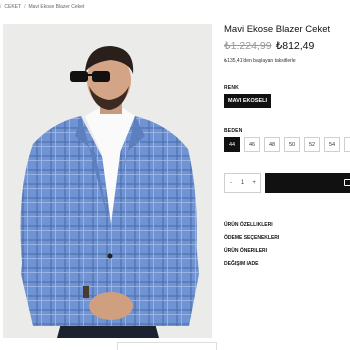 The image size is (350, 350). What do you see at coordinates (254, 183) in the screenshot?
I see `quantity-increase-button: +` at bounding box center [254, 183].